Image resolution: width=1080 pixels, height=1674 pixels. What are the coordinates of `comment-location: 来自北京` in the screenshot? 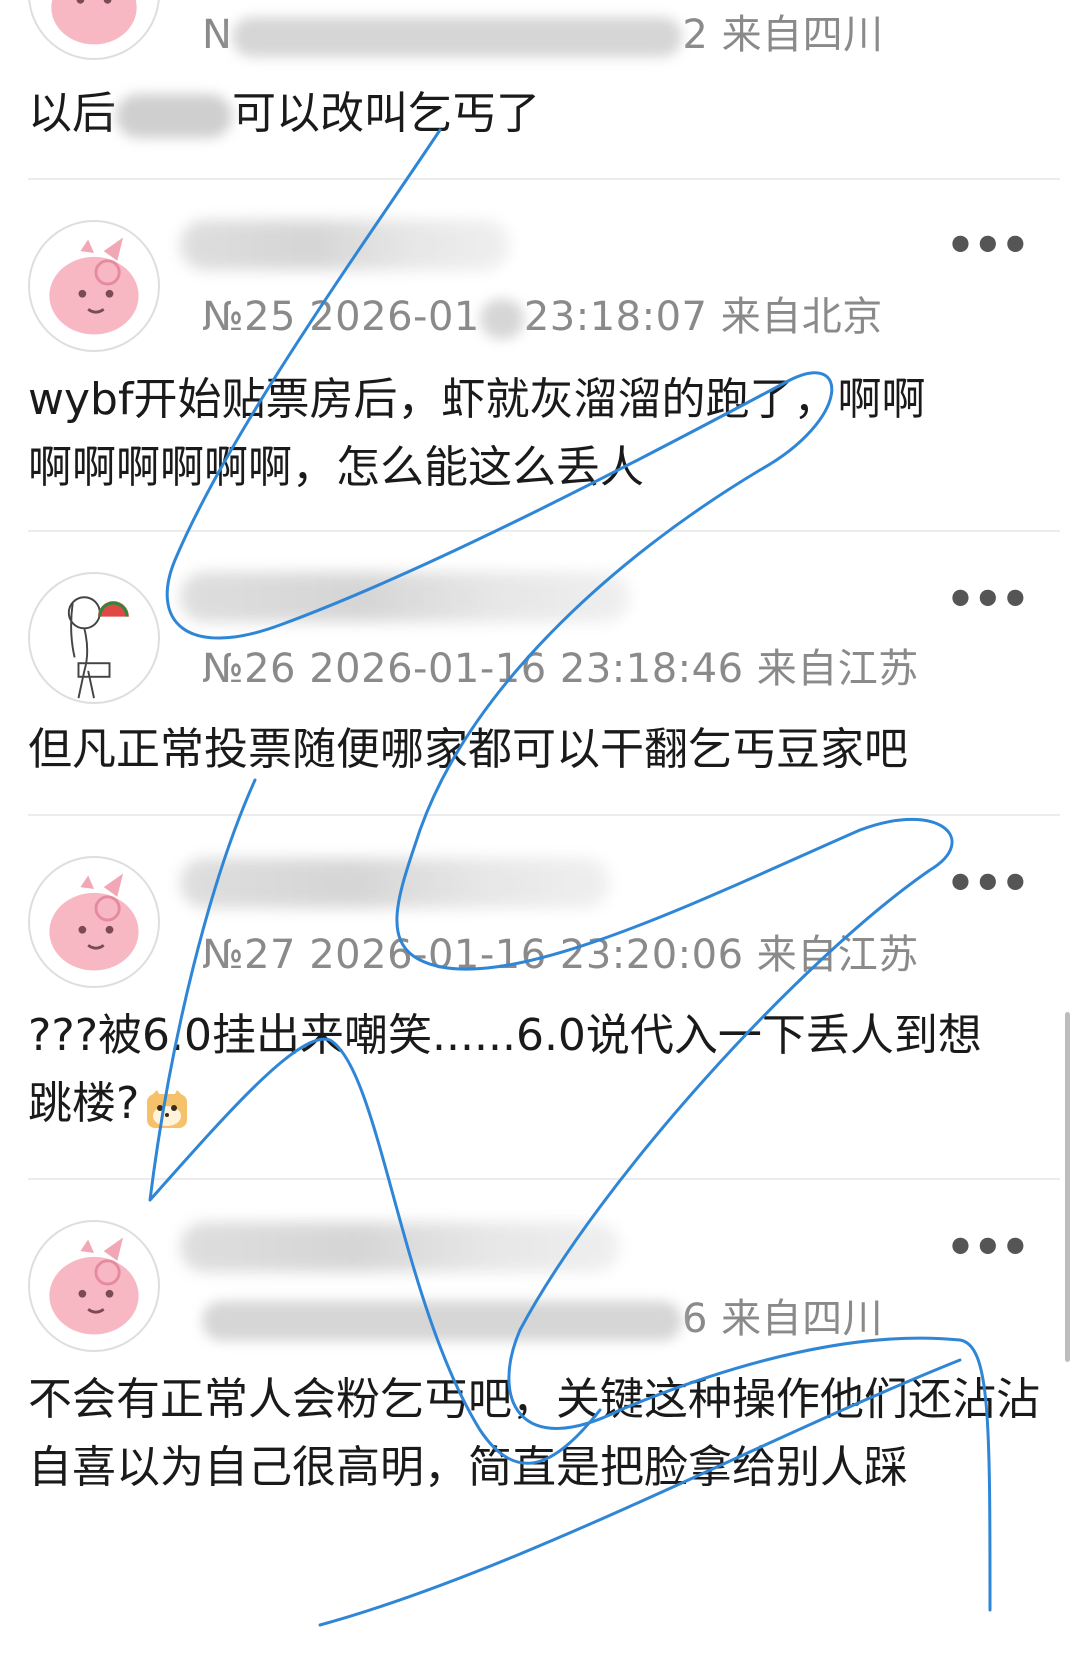 It's located at (801, 317).